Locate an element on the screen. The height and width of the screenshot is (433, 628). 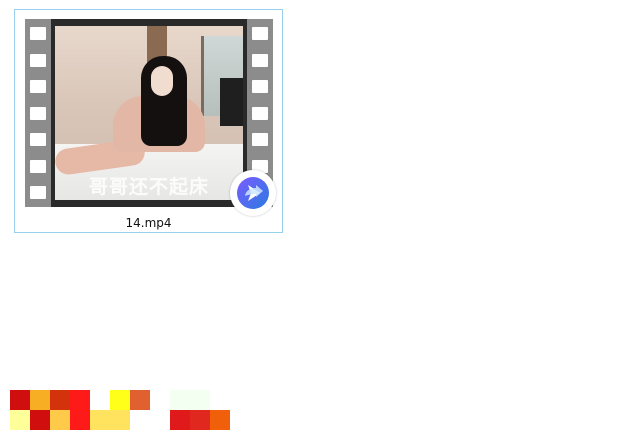
pixel-mosaic is located at coordinates (120, 410).